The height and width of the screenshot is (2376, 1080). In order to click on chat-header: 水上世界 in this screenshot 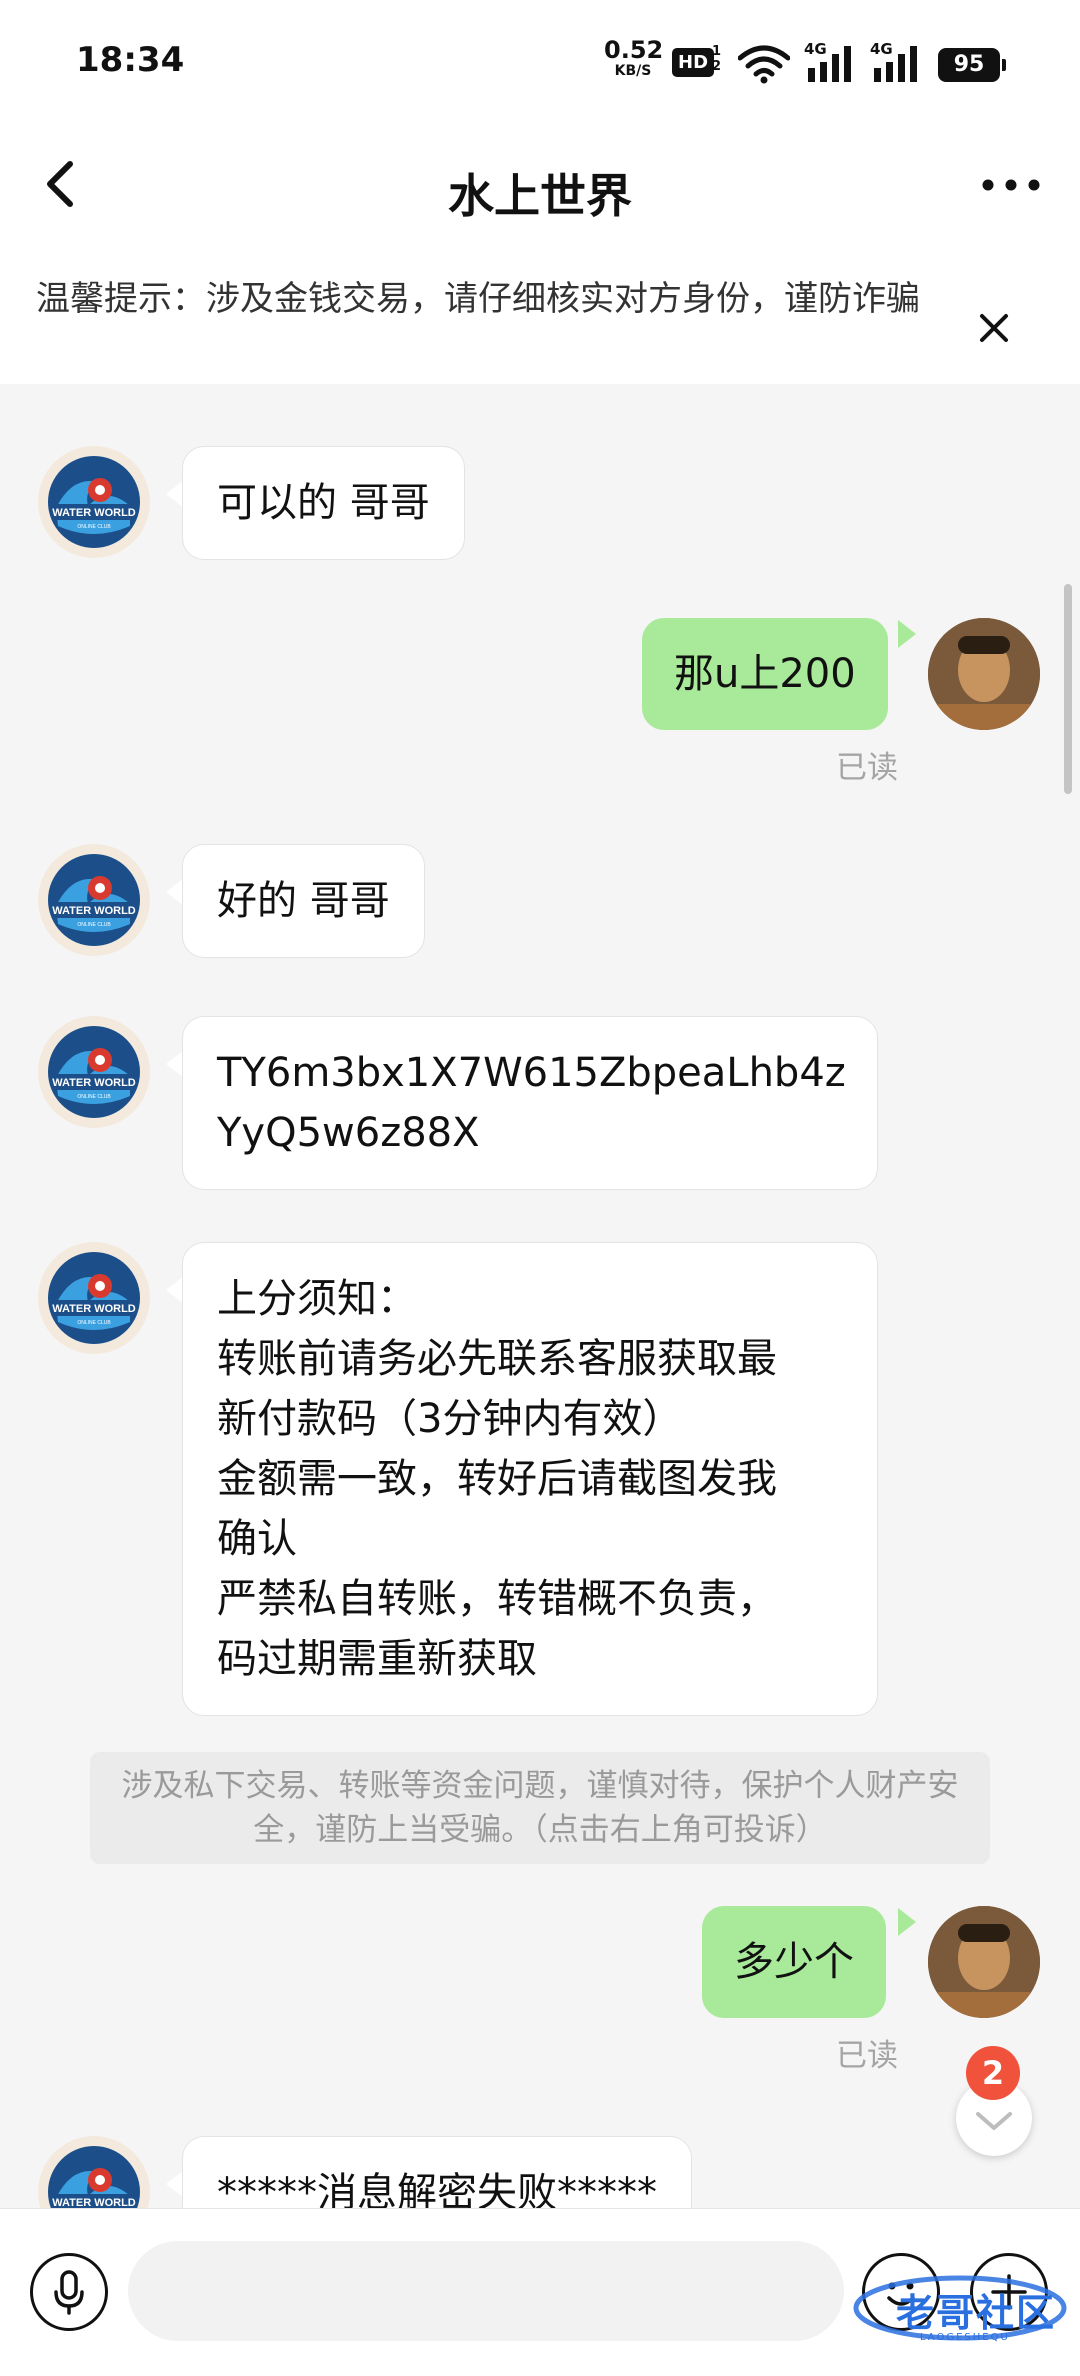, I will do `click(540, 190)`.